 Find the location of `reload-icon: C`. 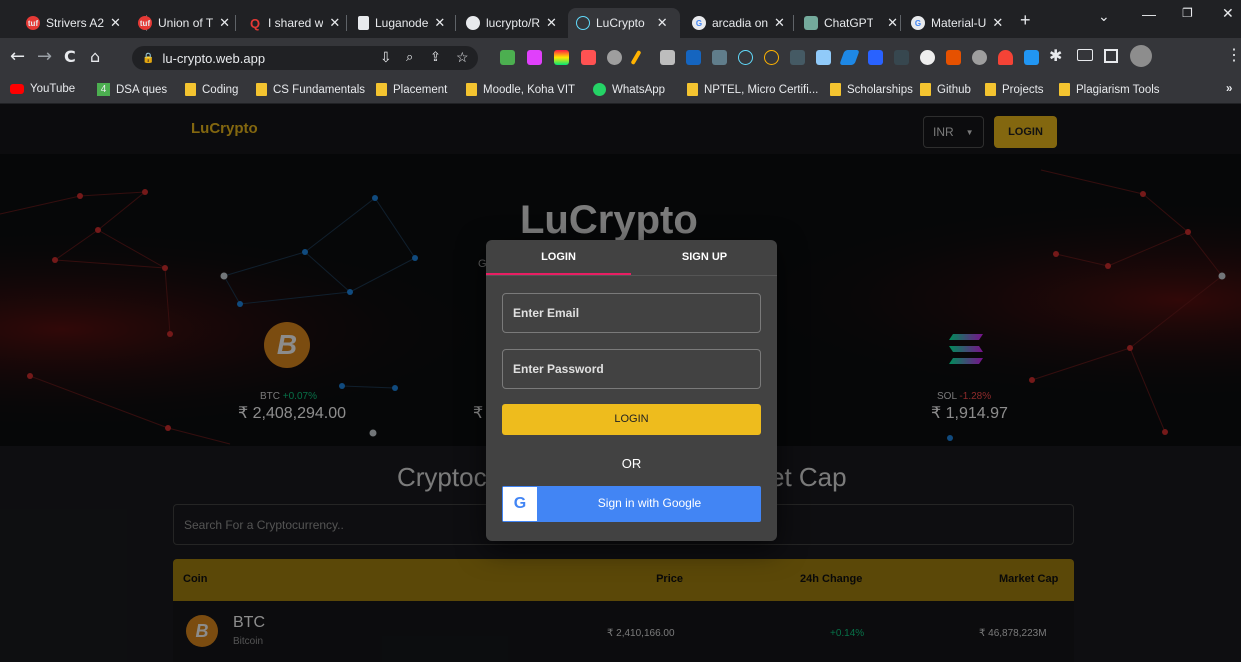

reload-icon: C is located at coordinates (70, 56).